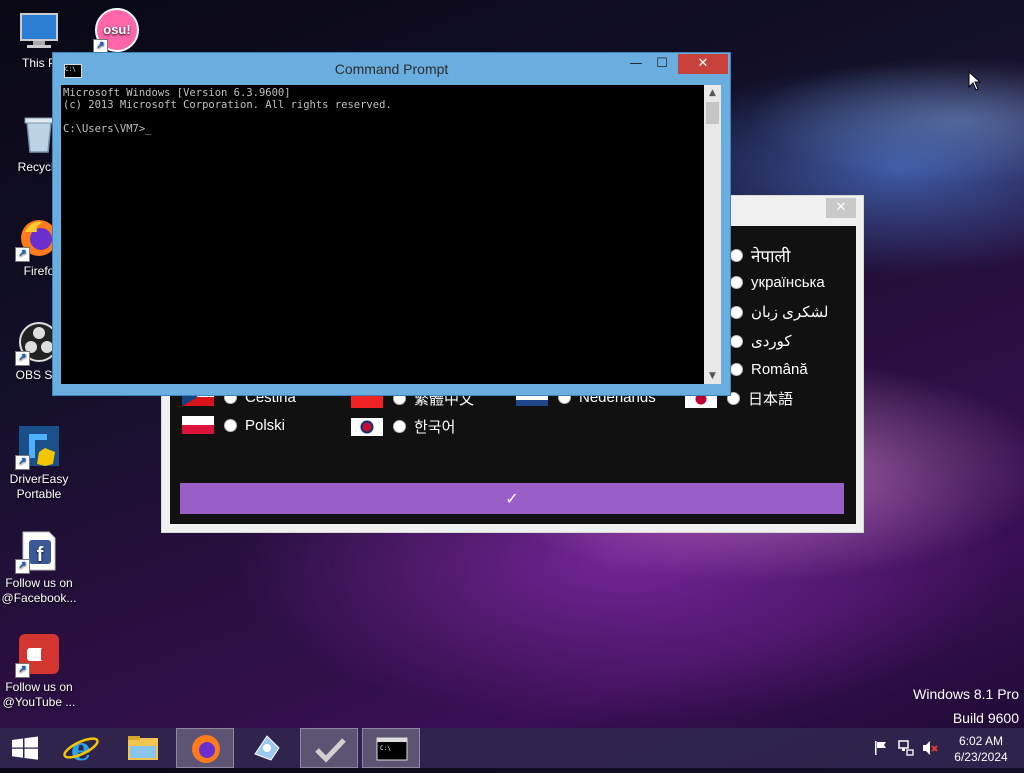 The width and height of the screenshot is (1024, 773). I want to click on cmd-title-bar: C:\ Command Prompt — ☐ ✕, so click(391, 69).